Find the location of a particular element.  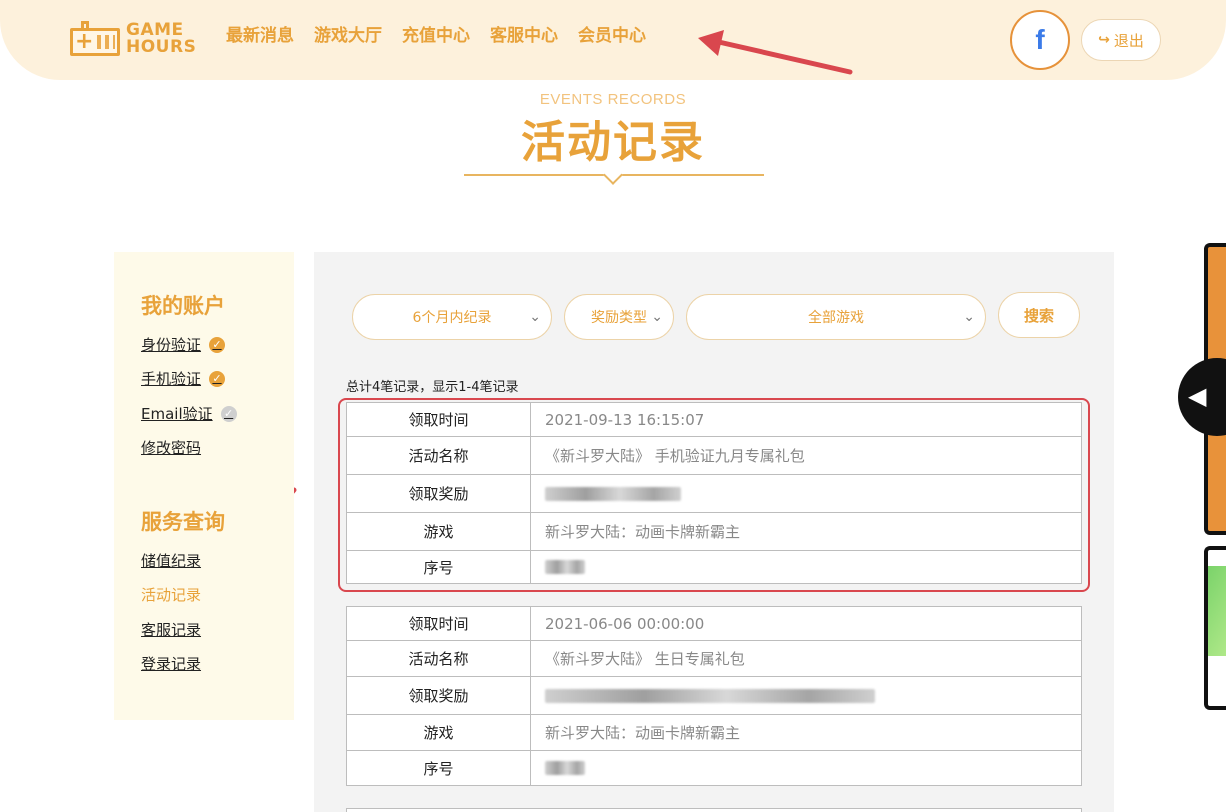

record-time: 2021-09-13 16:15:07 is located at coordinates (625, 419).